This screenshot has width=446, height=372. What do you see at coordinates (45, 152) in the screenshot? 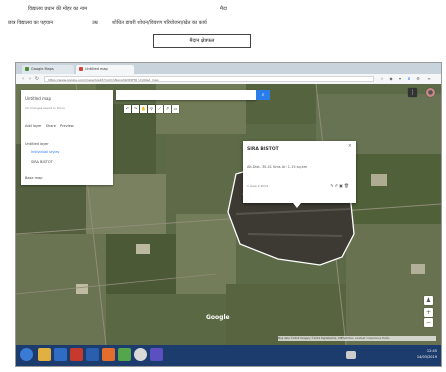
I see `layer-style: Individual styles` at bounding box center [45, 152].